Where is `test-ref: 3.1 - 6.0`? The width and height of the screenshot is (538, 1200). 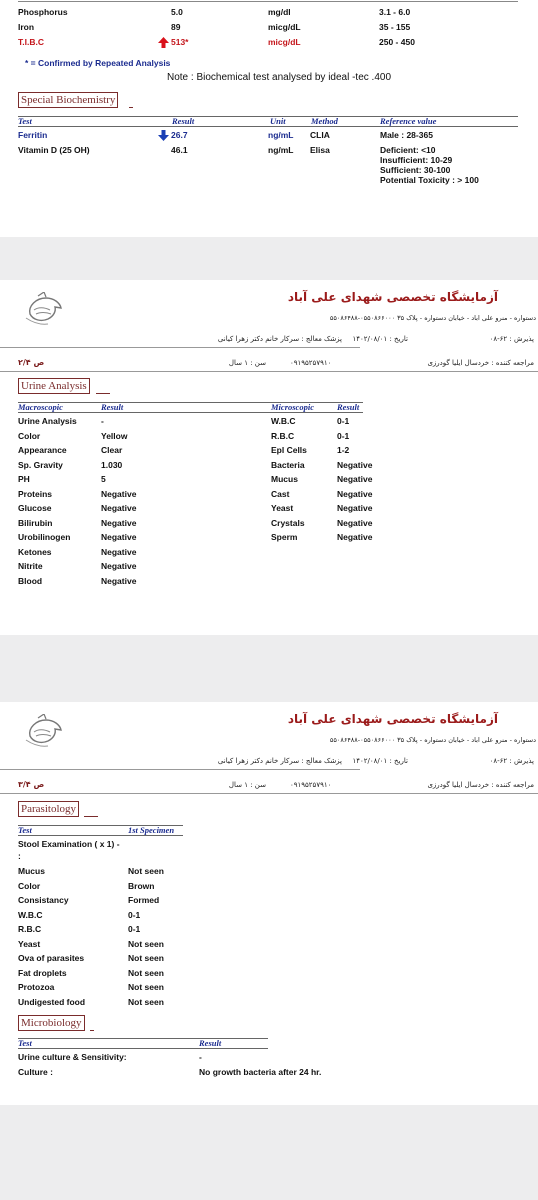
test-ref: 3.1 - 6.0 is located at coordinates (395, 12).